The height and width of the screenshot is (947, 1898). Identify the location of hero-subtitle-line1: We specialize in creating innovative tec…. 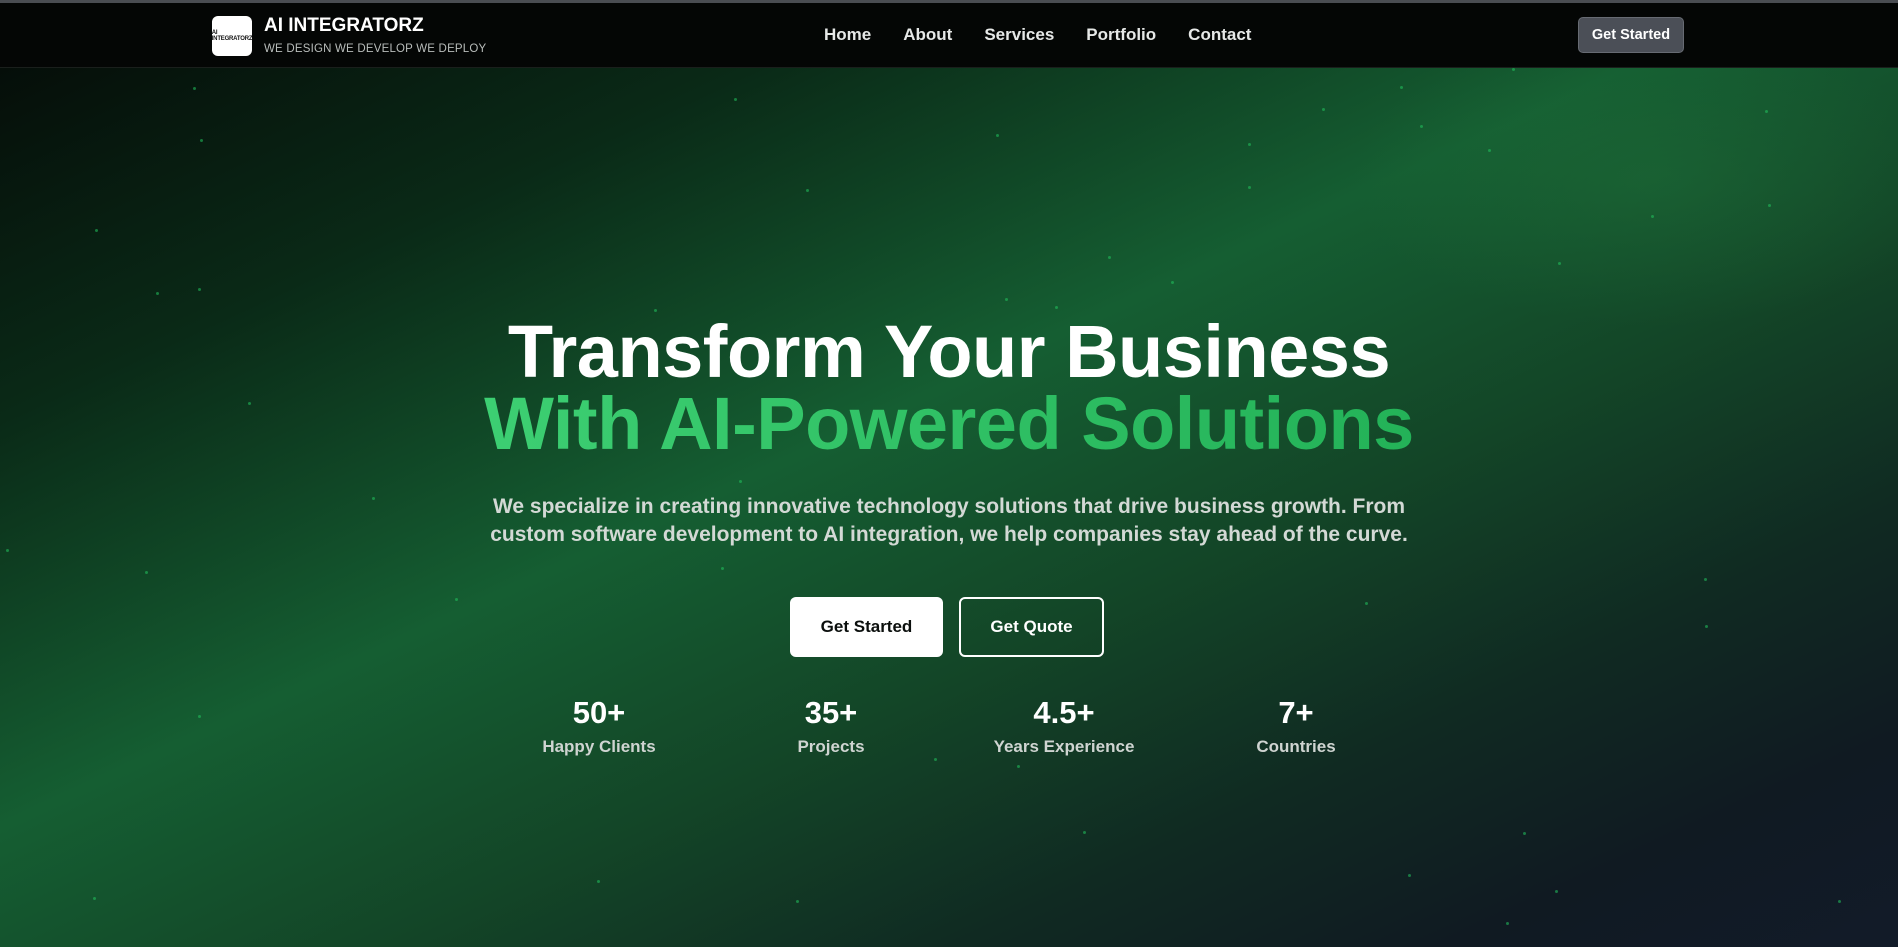
(949, 506).